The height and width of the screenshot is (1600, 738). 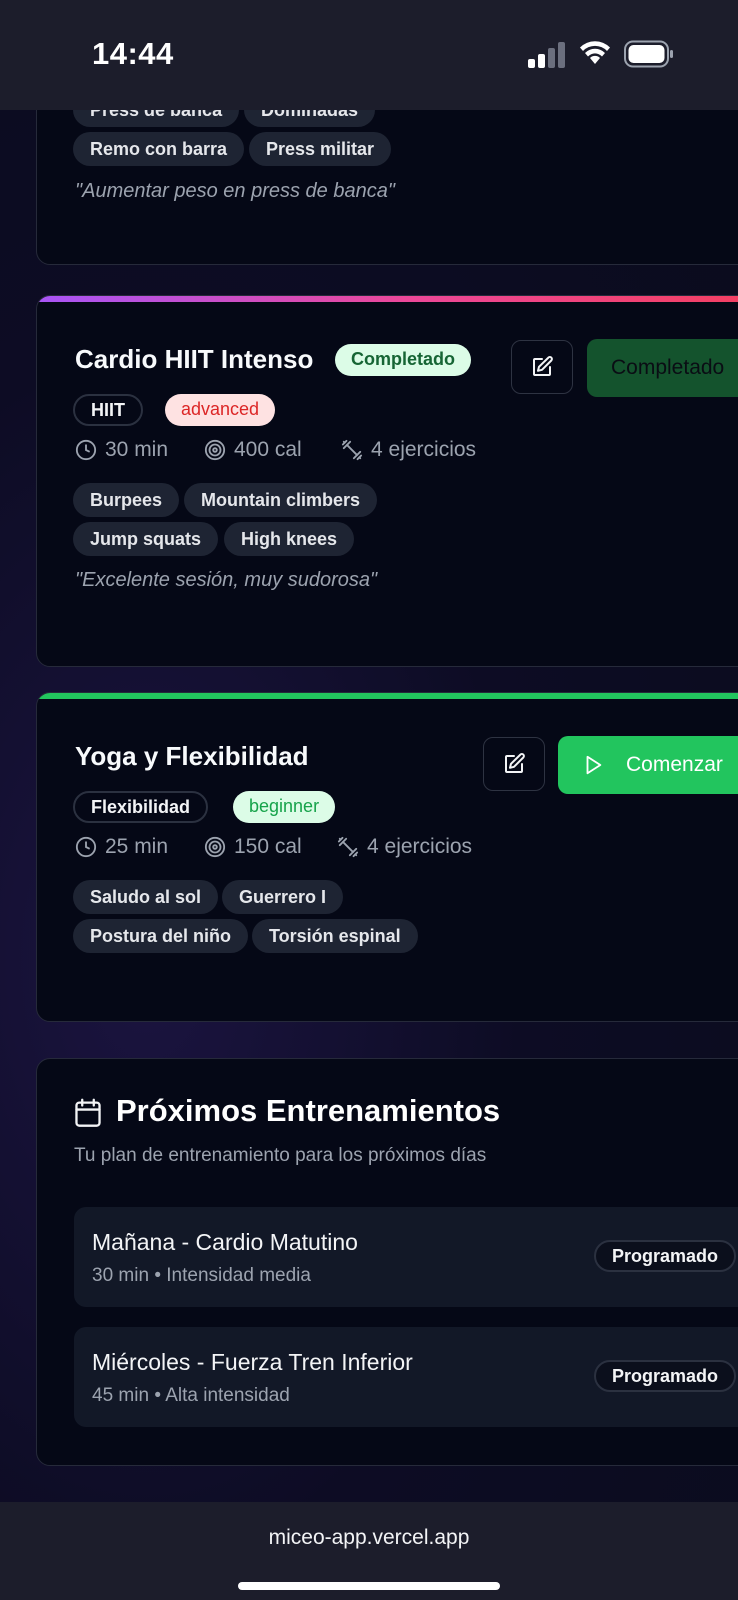 What do you see at coordinates (159, 149) in the screenshot?
I see `exercise-tag: Remo con barra` at bounding box center [159, 149].